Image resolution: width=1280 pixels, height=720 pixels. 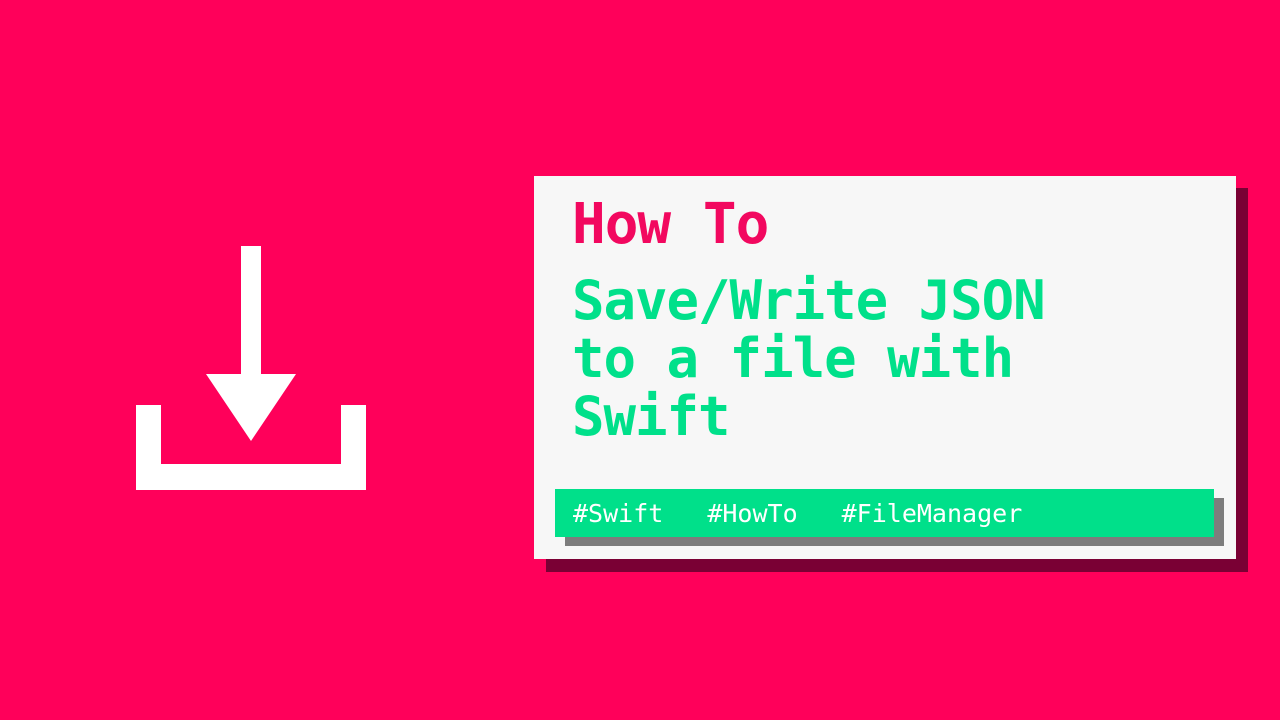 What do you see at coordinates (618, 513) in the screenshot?
I see `tag-swift: #Swift` at bounding box center [618, 513].